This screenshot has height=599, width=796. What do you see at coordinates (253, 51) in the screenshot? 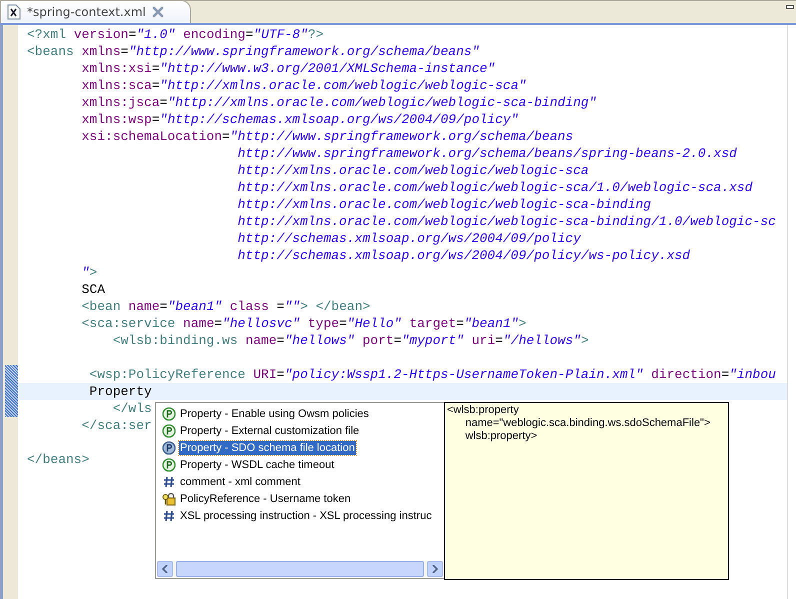
I see `code-line: <beans xmlns="http://www.springframework.org/schema/beans"` at bounding box center [253, 51].